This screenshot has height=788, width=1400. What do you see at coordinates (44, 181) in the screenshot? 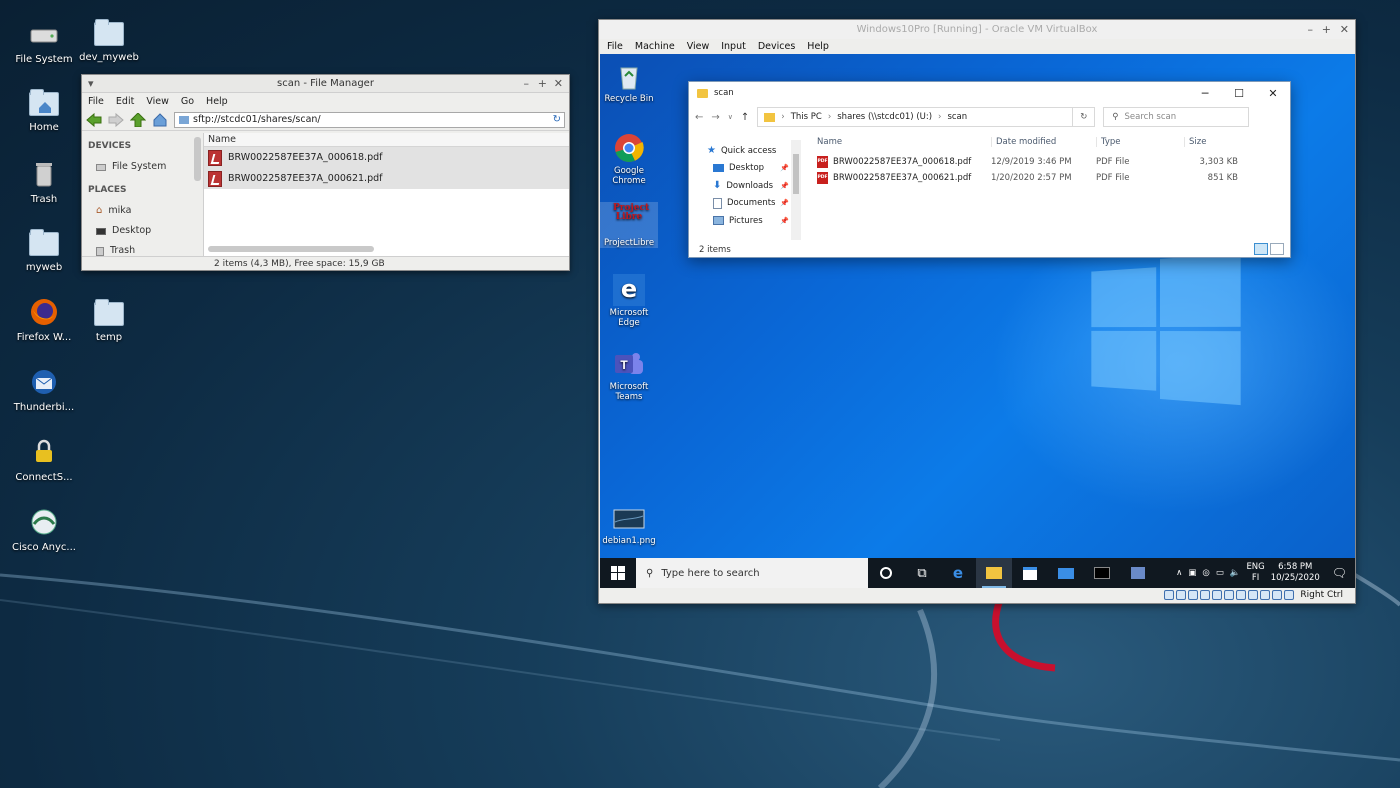
I see `desktop-icon-trash: Trash` at bounding box center [44, 181].